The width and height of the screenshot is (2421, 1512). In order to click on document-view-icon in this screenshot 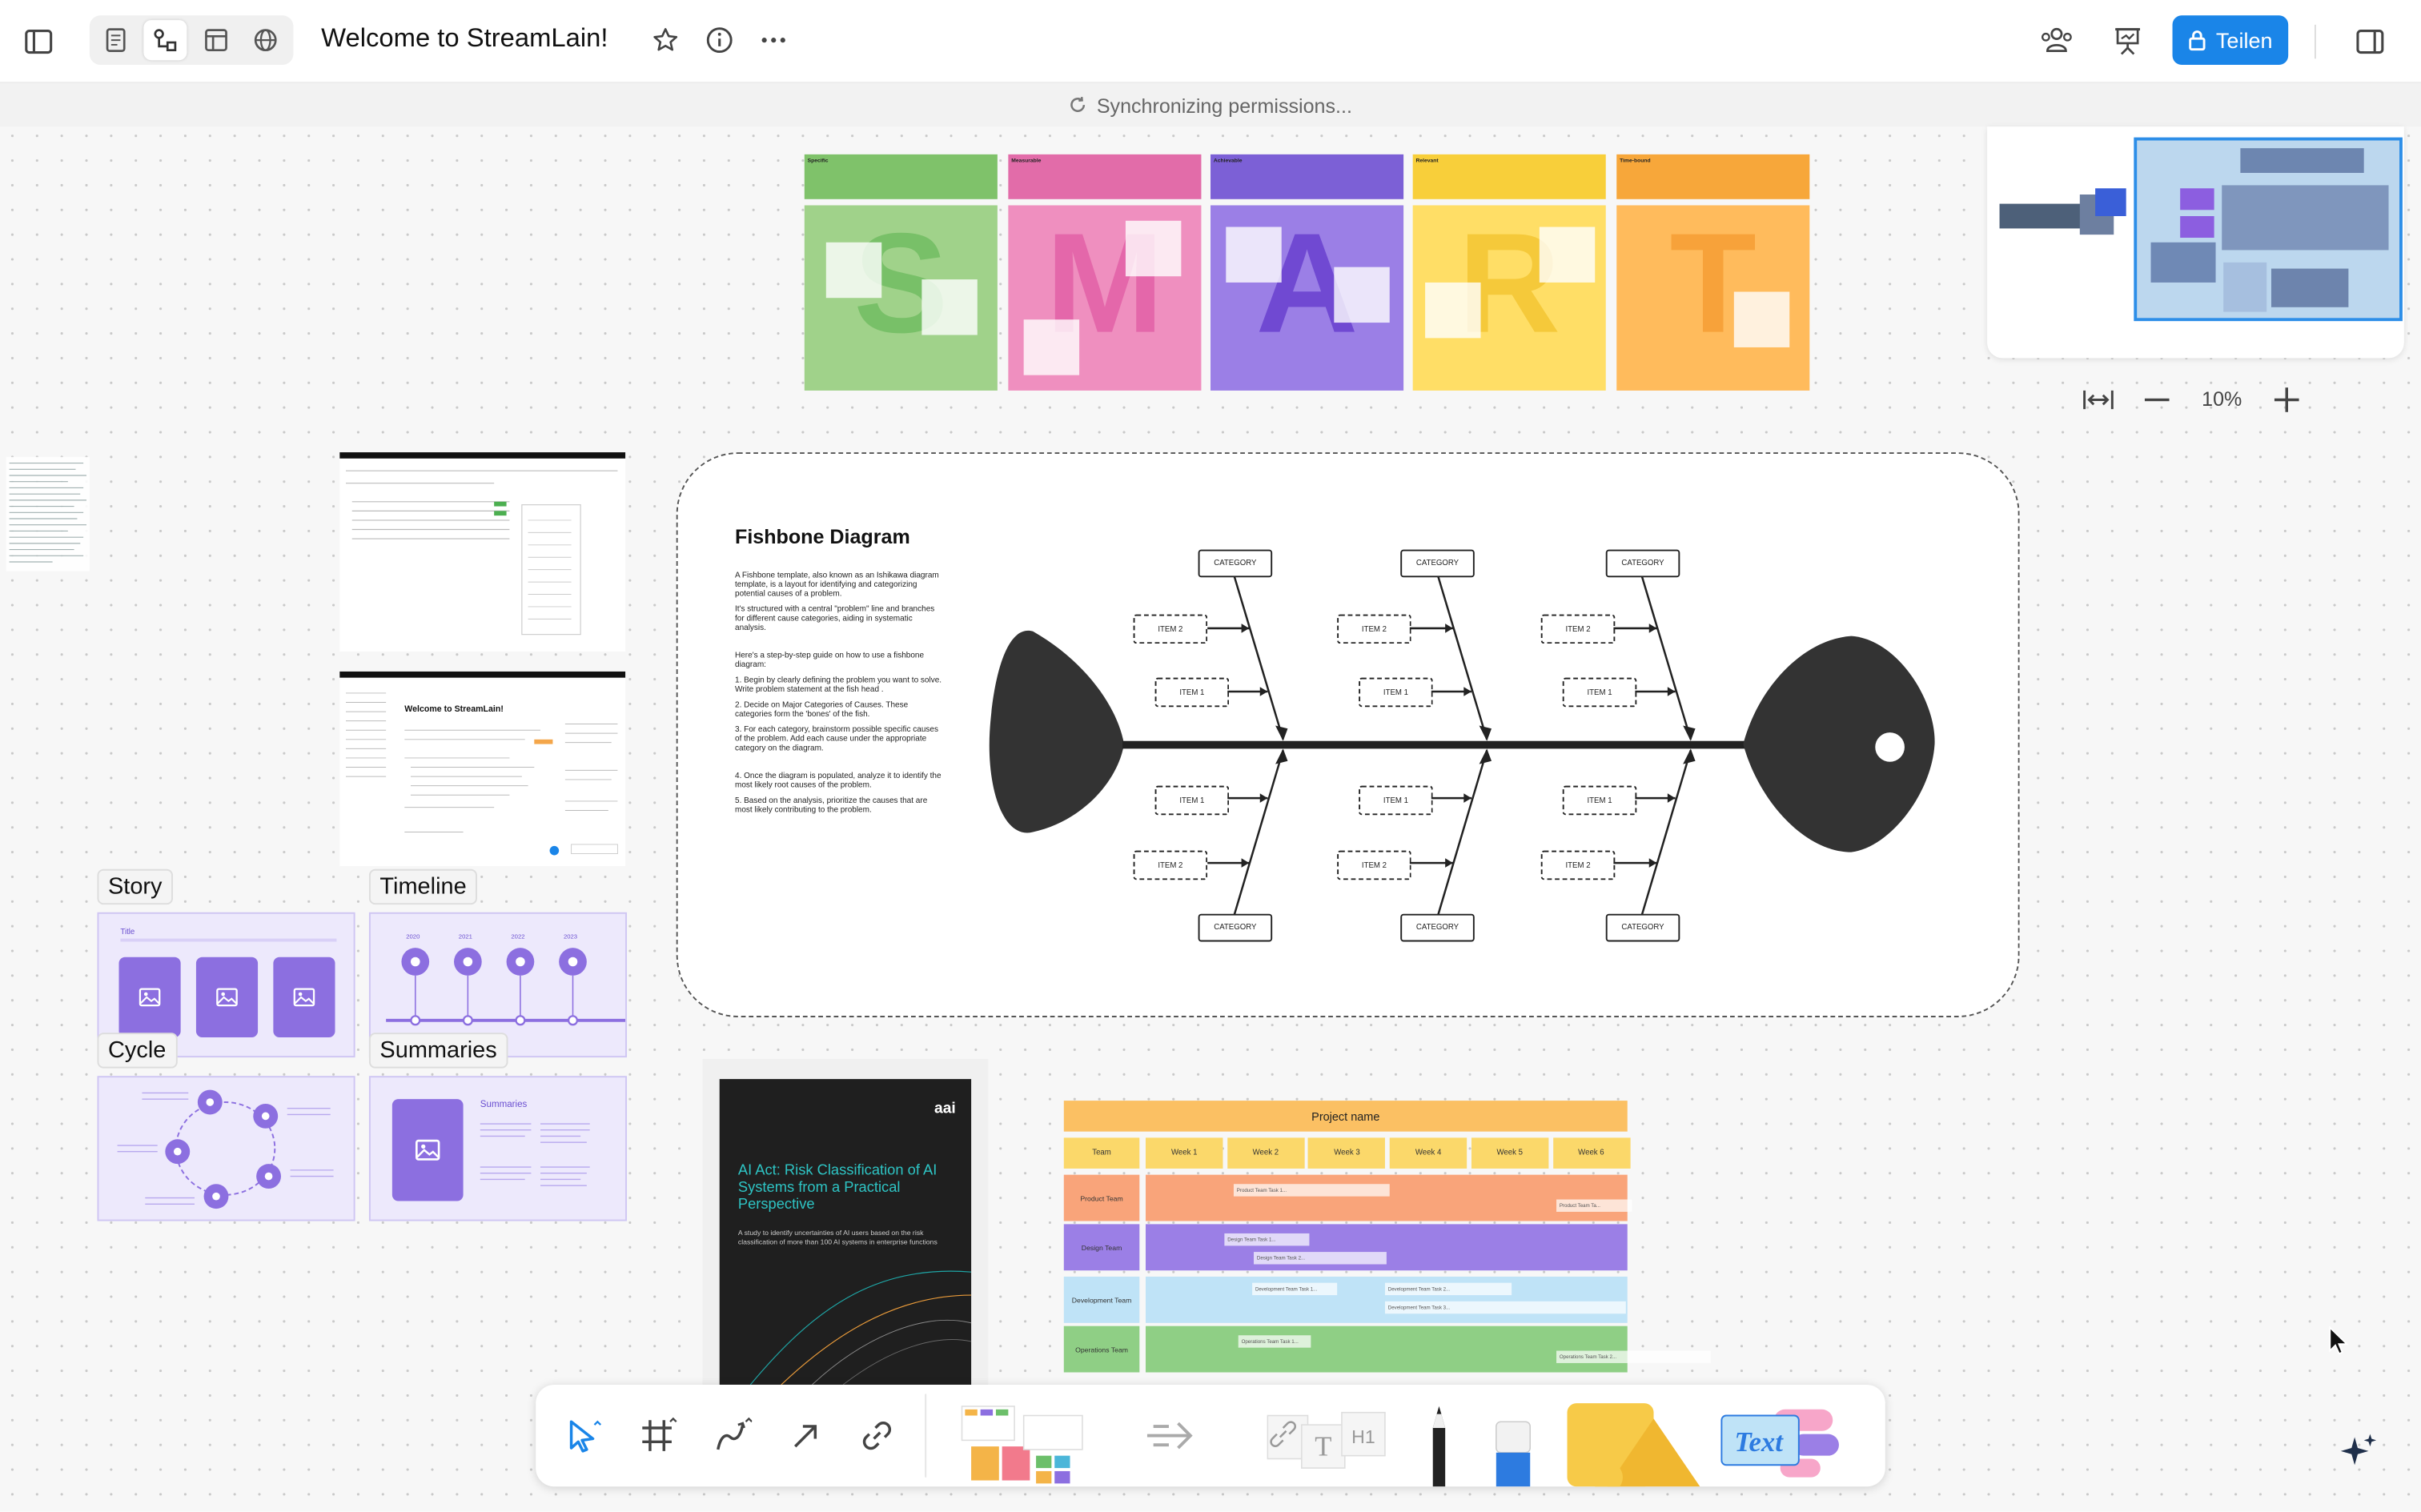, I will do `click(116, 40)`.